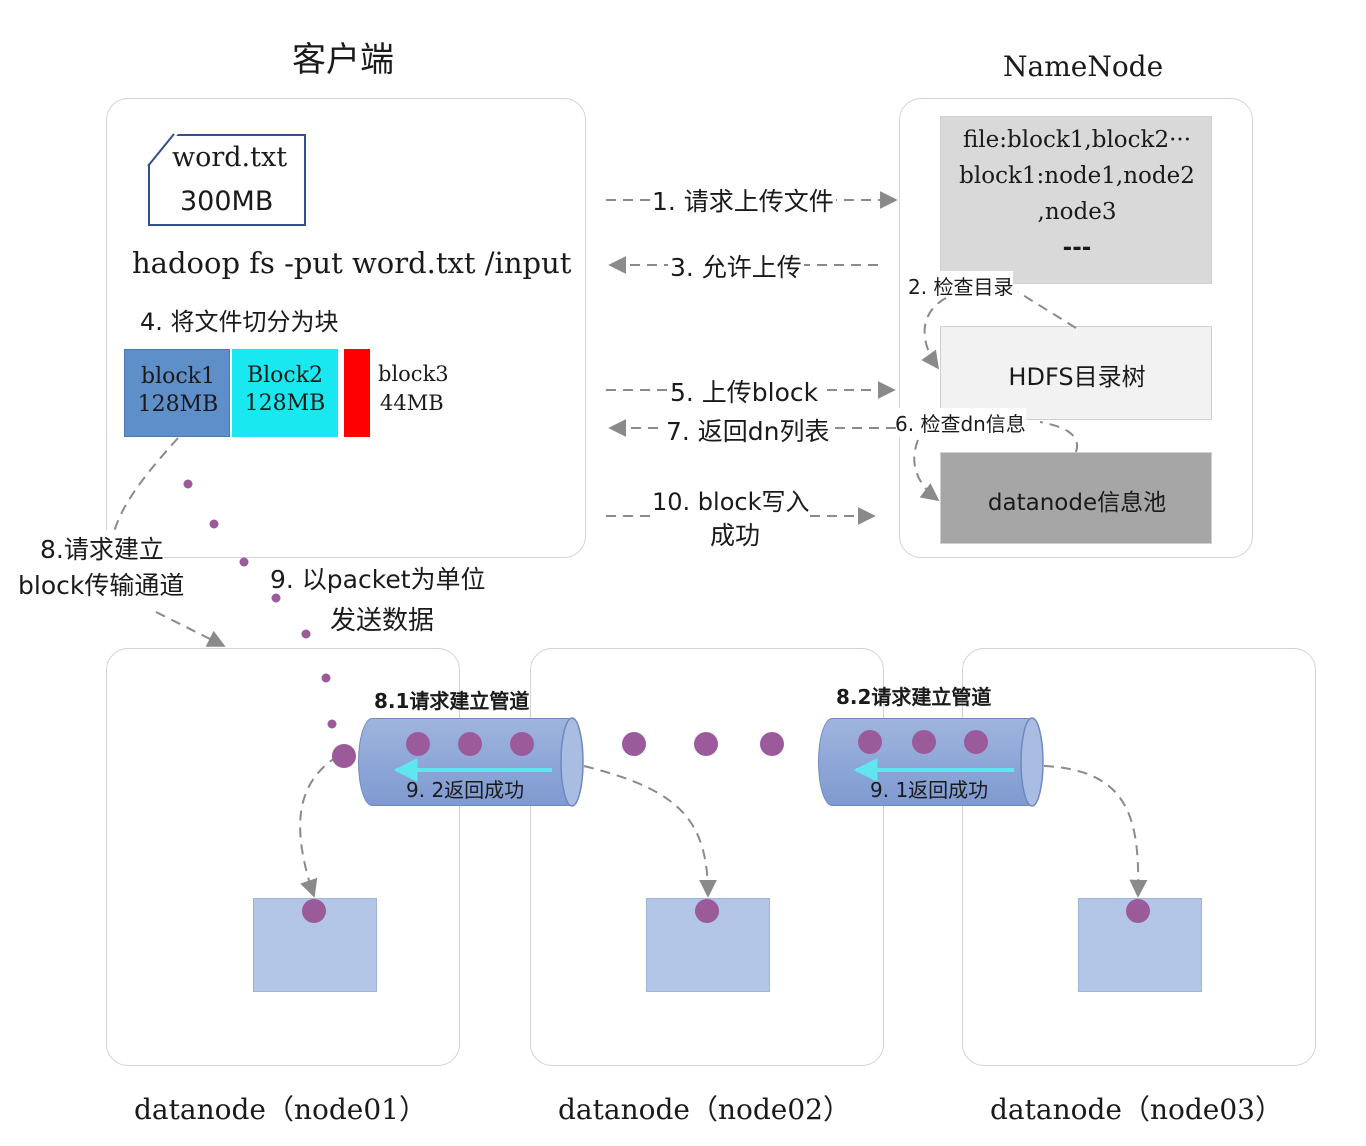  Describe the element at coordinates (743, 200) in the screenshot. I see `step1-label: 1. 请求上传文件` at that location.